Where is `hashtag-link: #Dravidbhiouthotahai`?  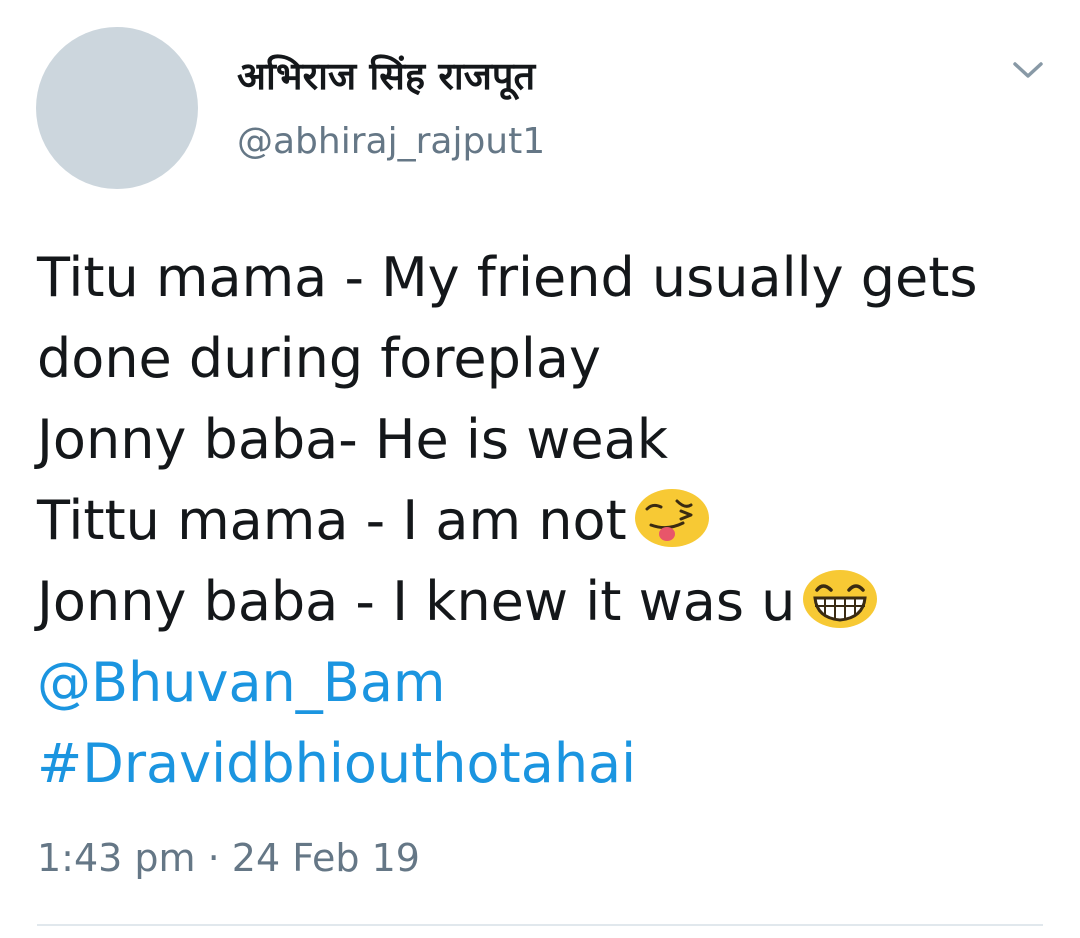 hashtag-link: #Dravidbhiouthotahai is located at coordinates (547, 763).